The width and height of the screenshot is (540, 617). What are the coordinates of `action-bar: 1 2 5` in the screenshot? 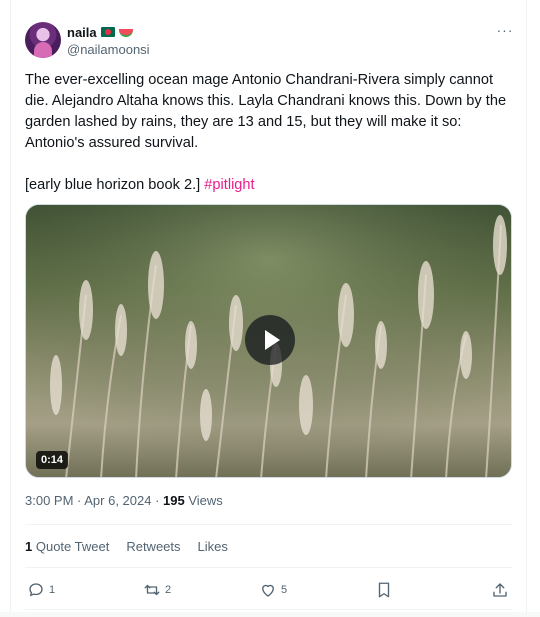 It's located at (268, 590).